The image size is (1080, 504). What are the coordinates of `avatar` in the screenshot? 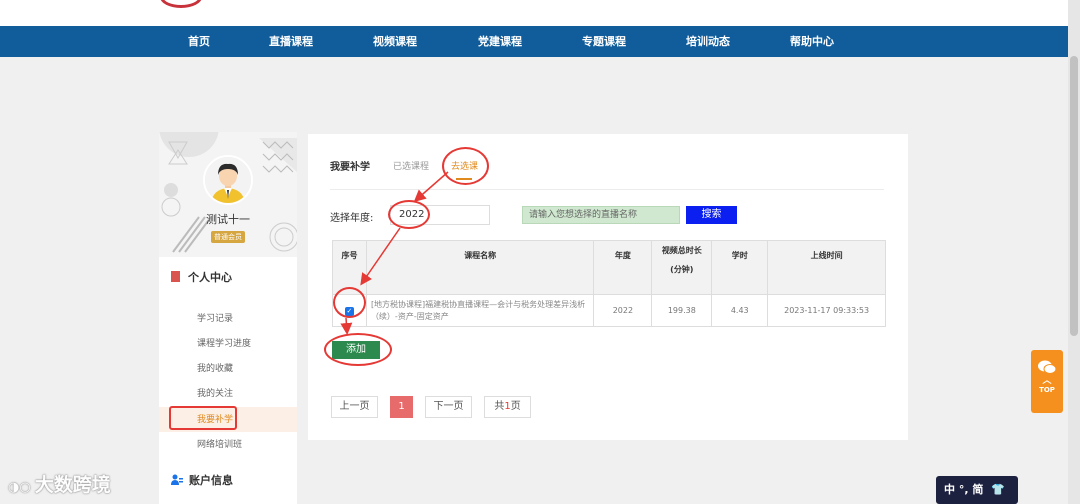 It's located at (228, 180).